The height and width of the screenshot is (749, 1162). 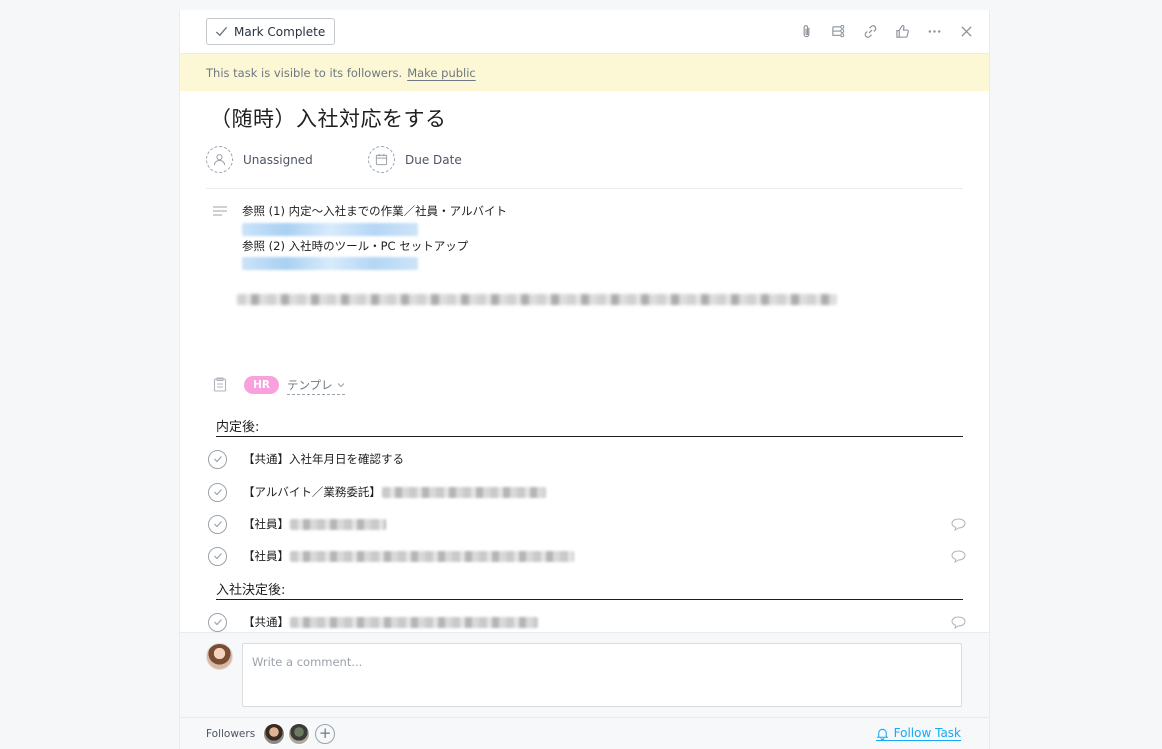 I want to click on assignee-avatar-placeholder, so click(x=219, y=159).